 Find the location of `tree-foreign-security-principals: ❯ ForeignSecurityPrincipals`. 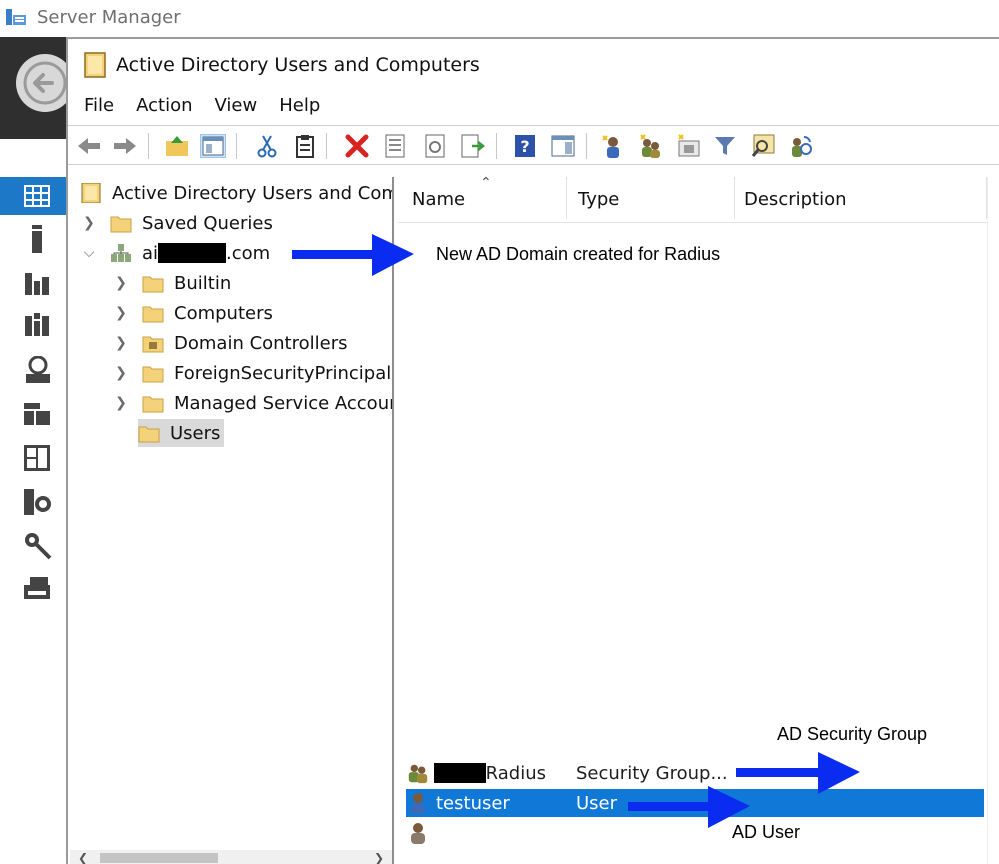

tree-foreign-security-principals: ❯ ForeignSecurityPrincipals is located at coordinates (252, 373).